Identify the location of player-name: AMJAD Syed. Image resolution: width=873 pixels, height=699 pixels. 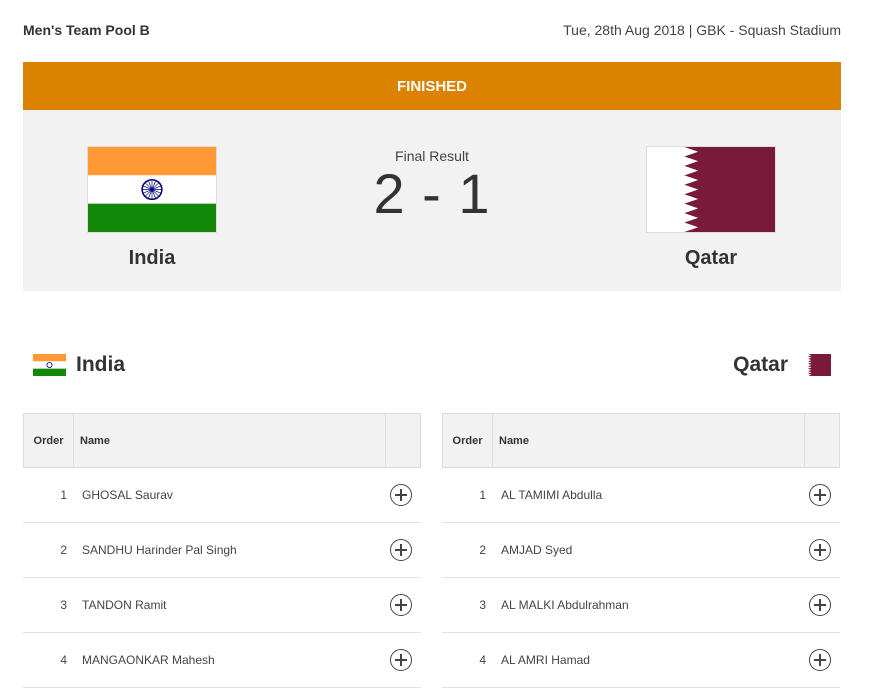
(537, 550).